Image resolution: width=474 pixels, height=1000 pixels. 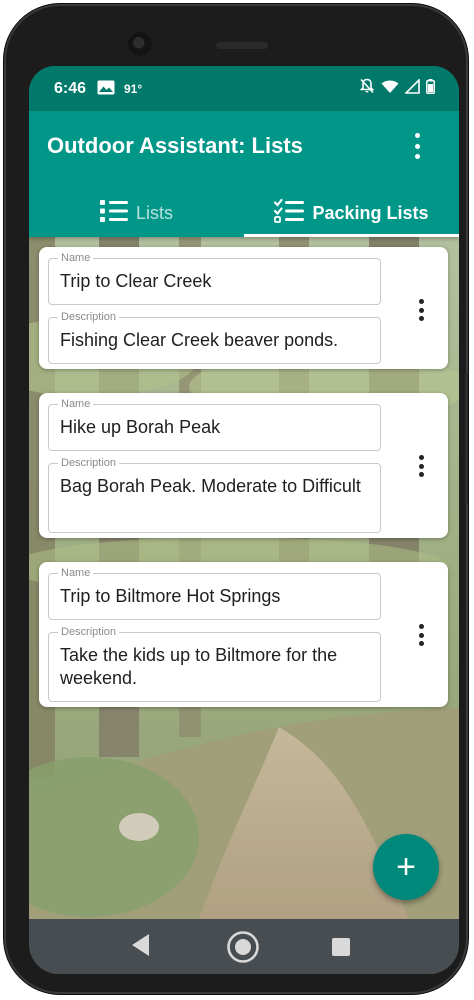 I want to click on recents-icon, so click(x=341, y=949).